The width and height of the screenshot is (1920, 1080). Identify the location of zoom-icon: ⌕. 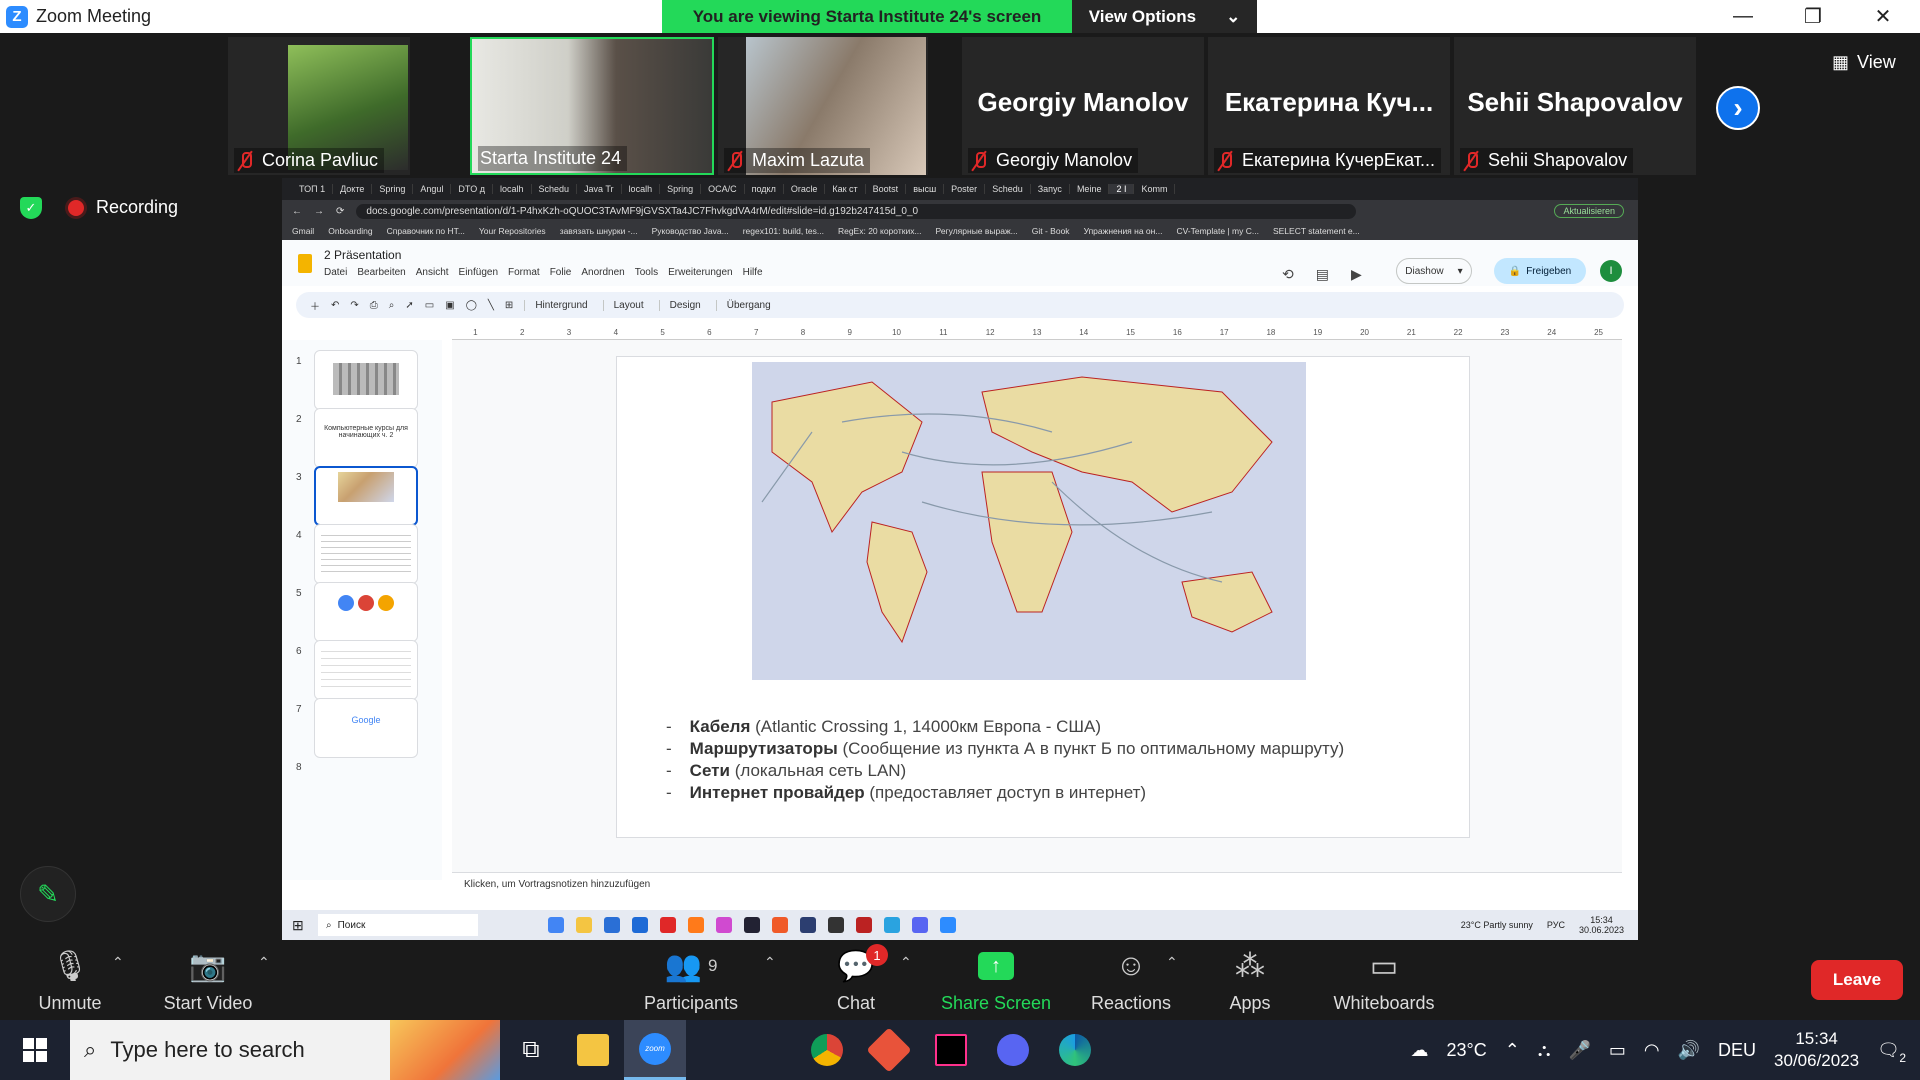
(392, 305).